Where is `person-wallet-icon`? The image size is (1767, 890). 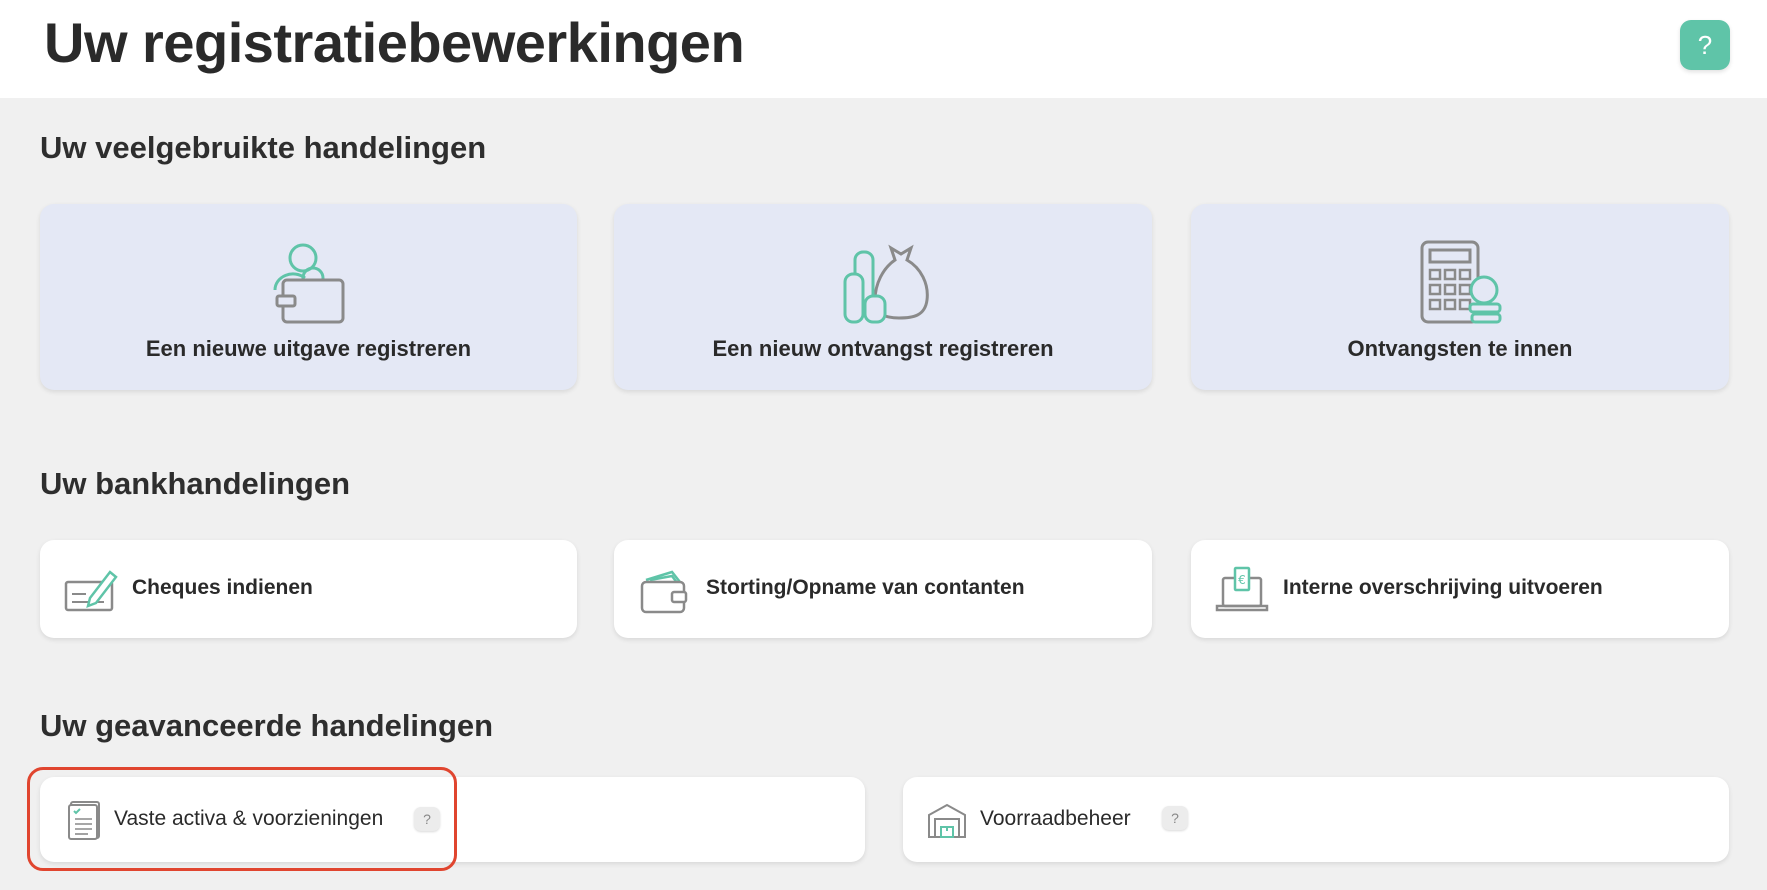
person-wallet-icon is located at coordinates (308, 283).